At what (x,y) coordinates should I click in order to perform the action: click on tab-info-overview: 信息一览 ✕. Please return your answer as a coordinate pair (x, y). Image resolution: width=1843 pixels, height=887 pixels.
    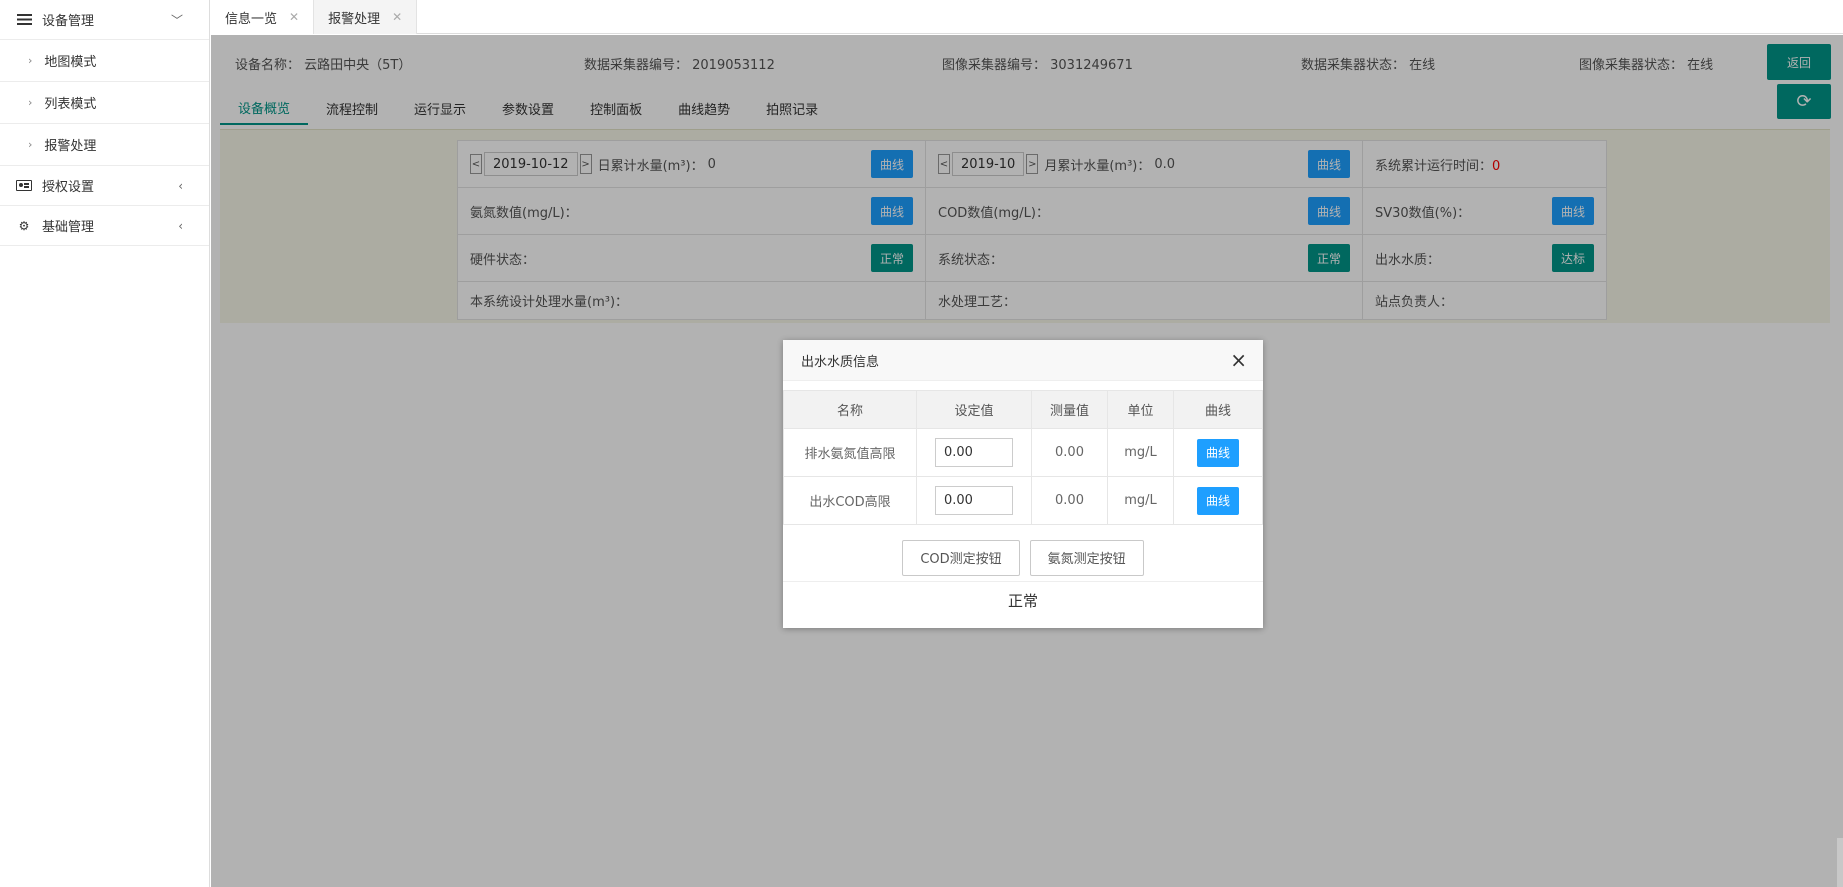
    Looking at the image, I should click on (263, 17).